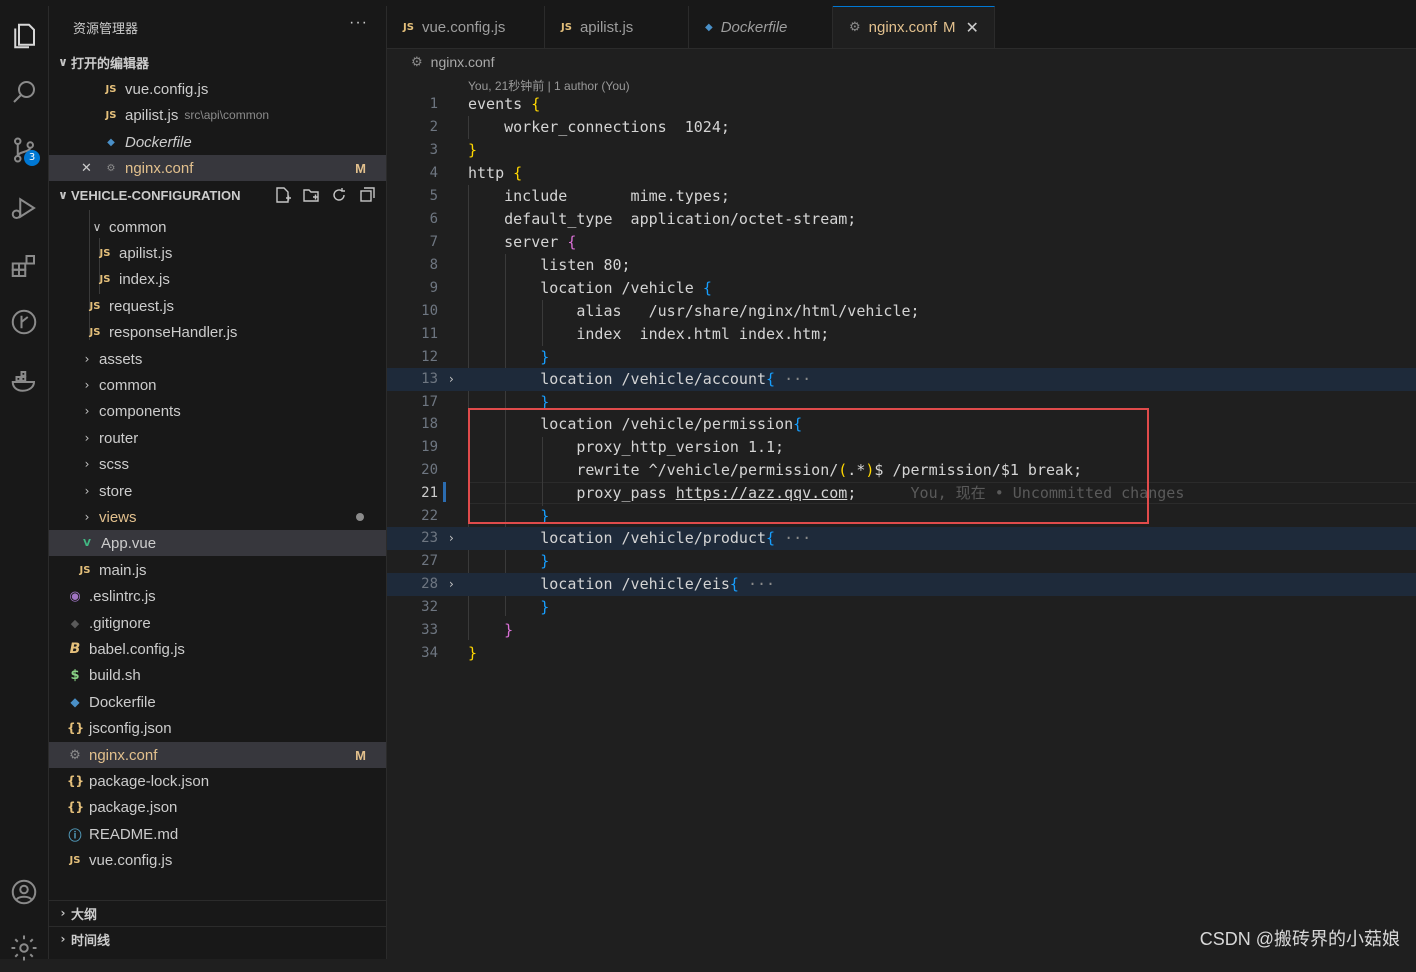 The image size is (1416, 972). I want to click on code-line: 33 }, so click(901, 630).